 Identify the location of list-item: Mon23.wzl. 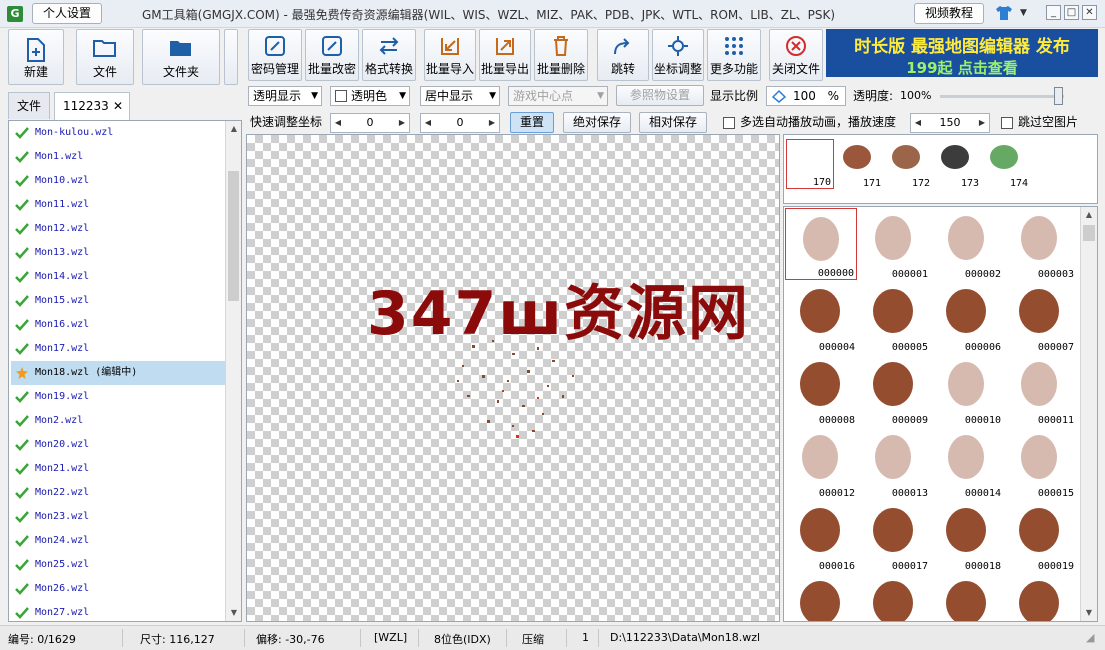
(118, 517).